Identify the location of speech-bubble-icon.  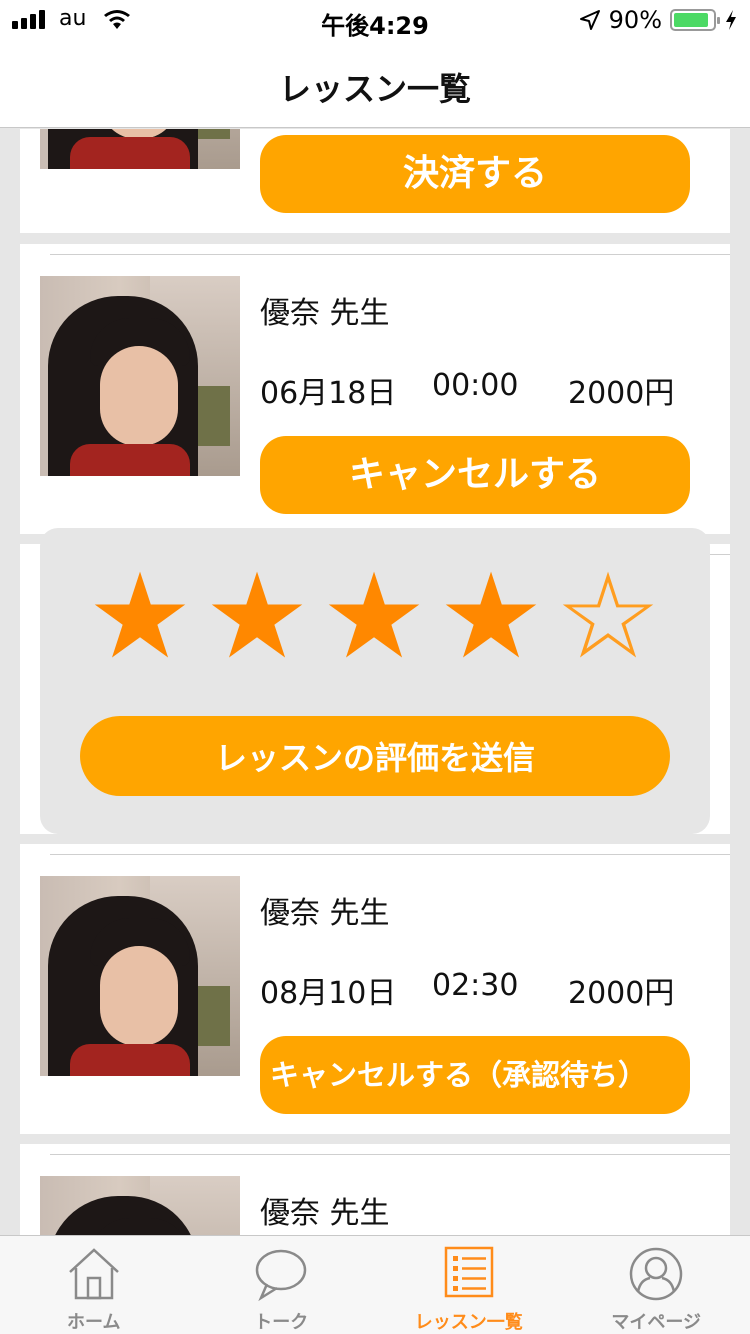
(281, 1275).